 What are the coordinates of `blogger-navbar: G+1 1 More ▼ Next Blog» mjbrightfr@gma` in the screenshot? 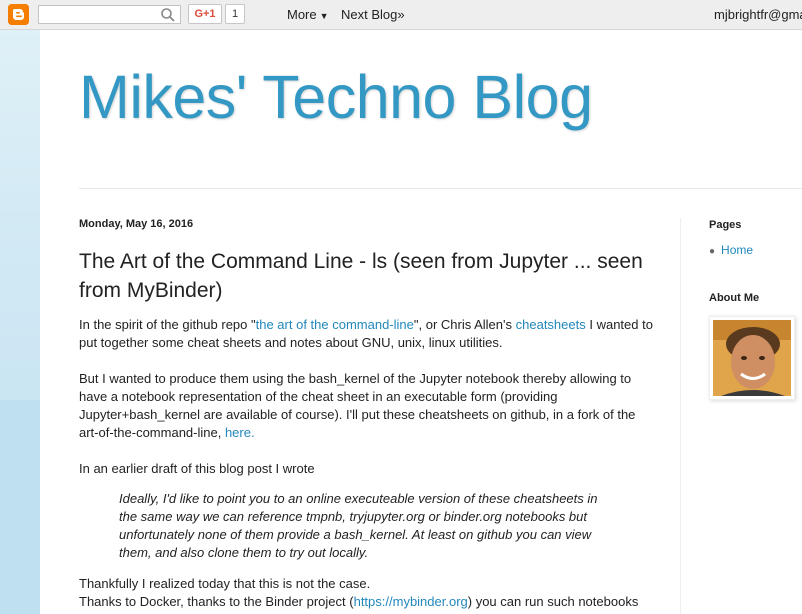 It's located at (401, 15).